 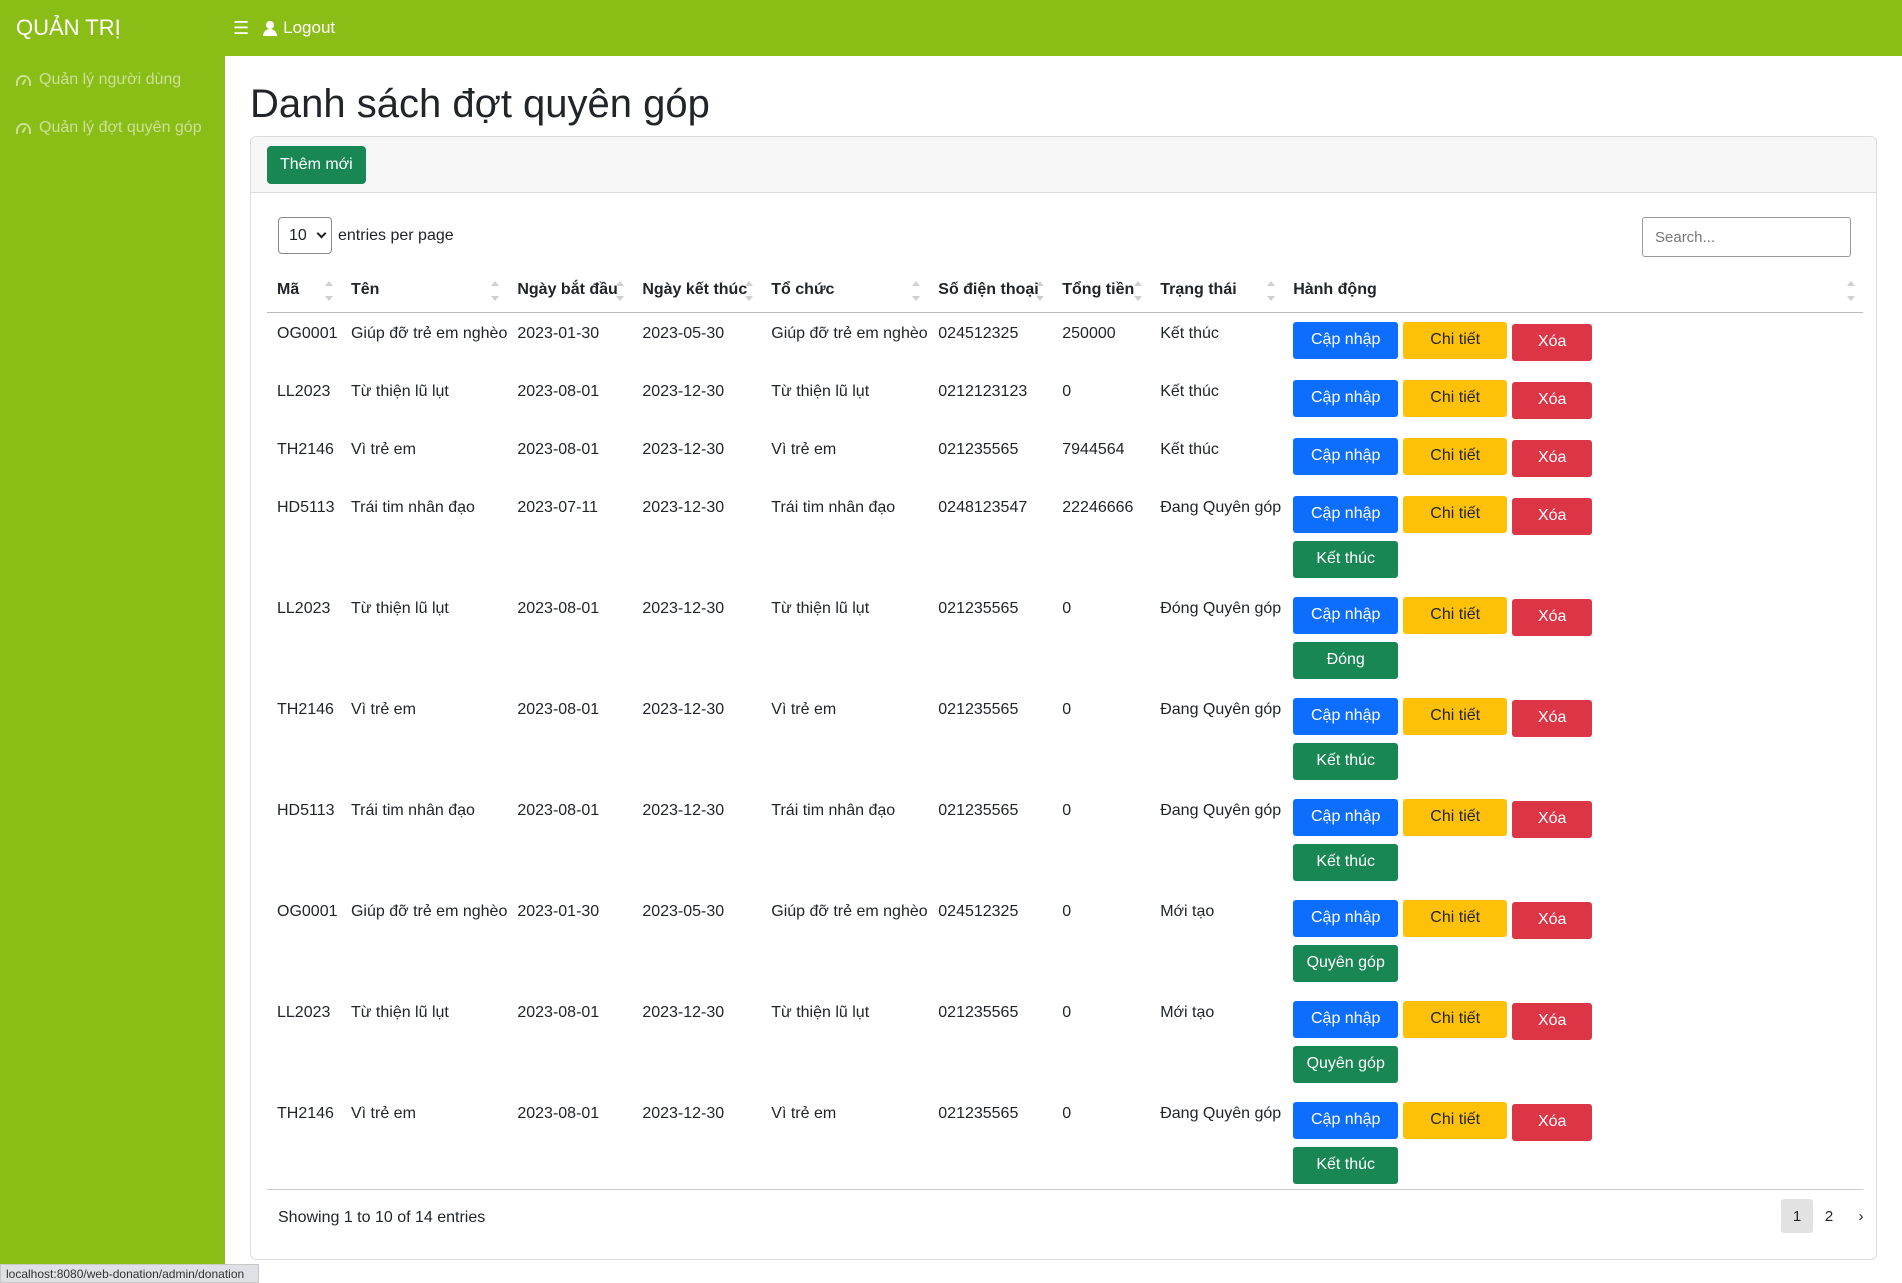 I want to click on cell-status: Kết thúc, so click(x=1189, y=449).